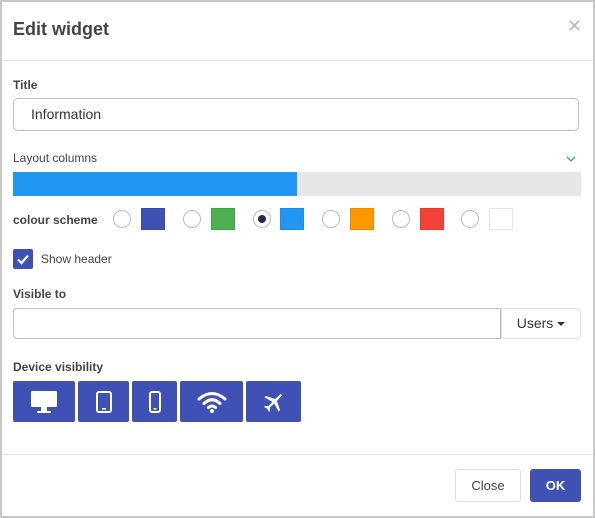 This screenshot has width=595, height=518. I want to click on device-wifi-button, so click(211, 401).